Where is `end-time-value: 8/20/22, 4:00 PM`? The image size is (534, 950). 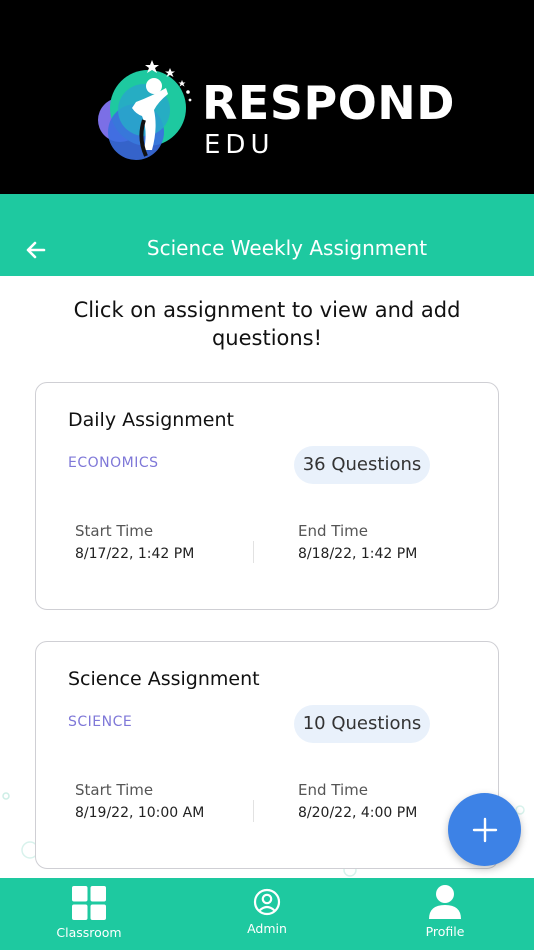 end-time-value: 8/20/22, 4:00 PM is located at coordinates (358, 813).